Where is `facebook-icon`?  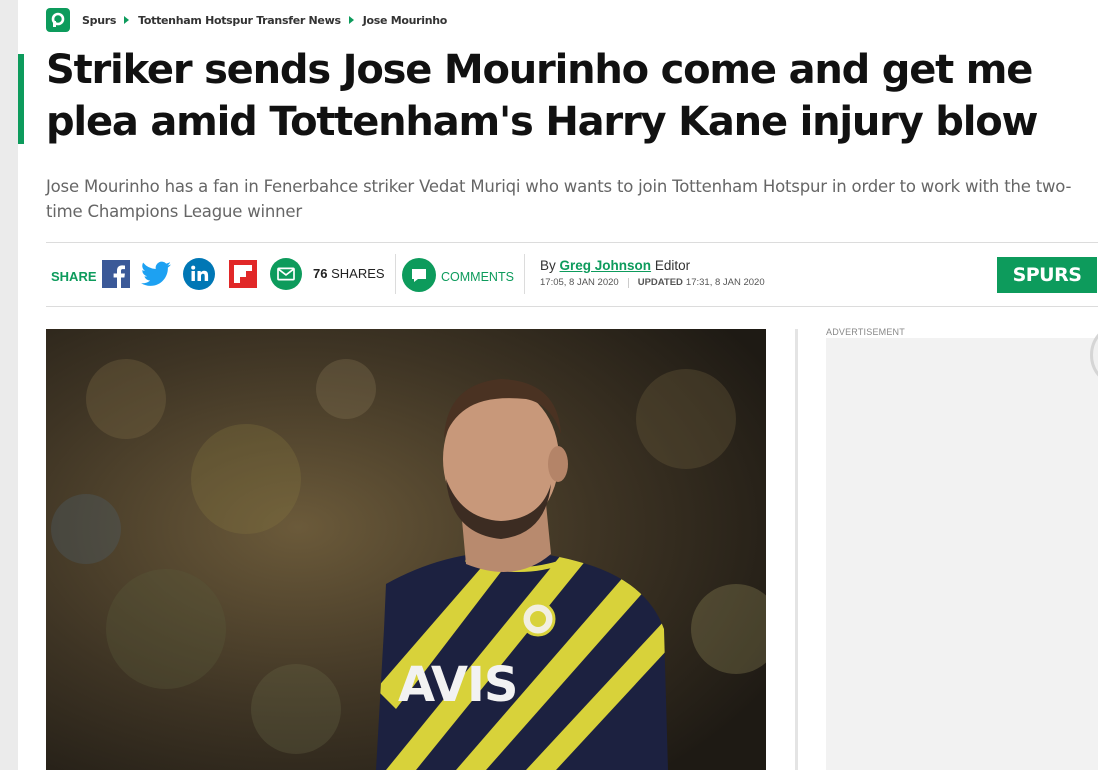 facebook-icon is located at coordinates (116, 274).